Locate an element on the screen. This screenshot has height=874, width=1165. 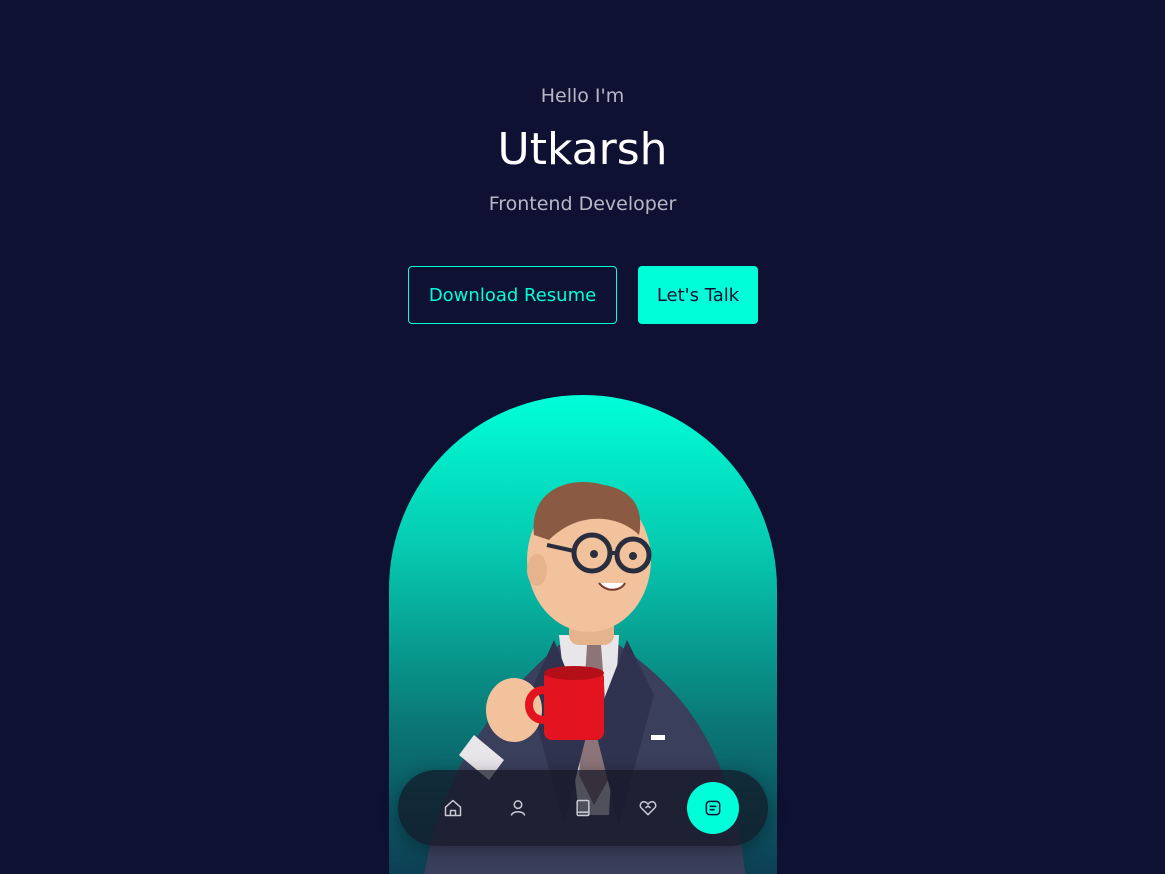
user-icon is located at coordinates (518, 808).